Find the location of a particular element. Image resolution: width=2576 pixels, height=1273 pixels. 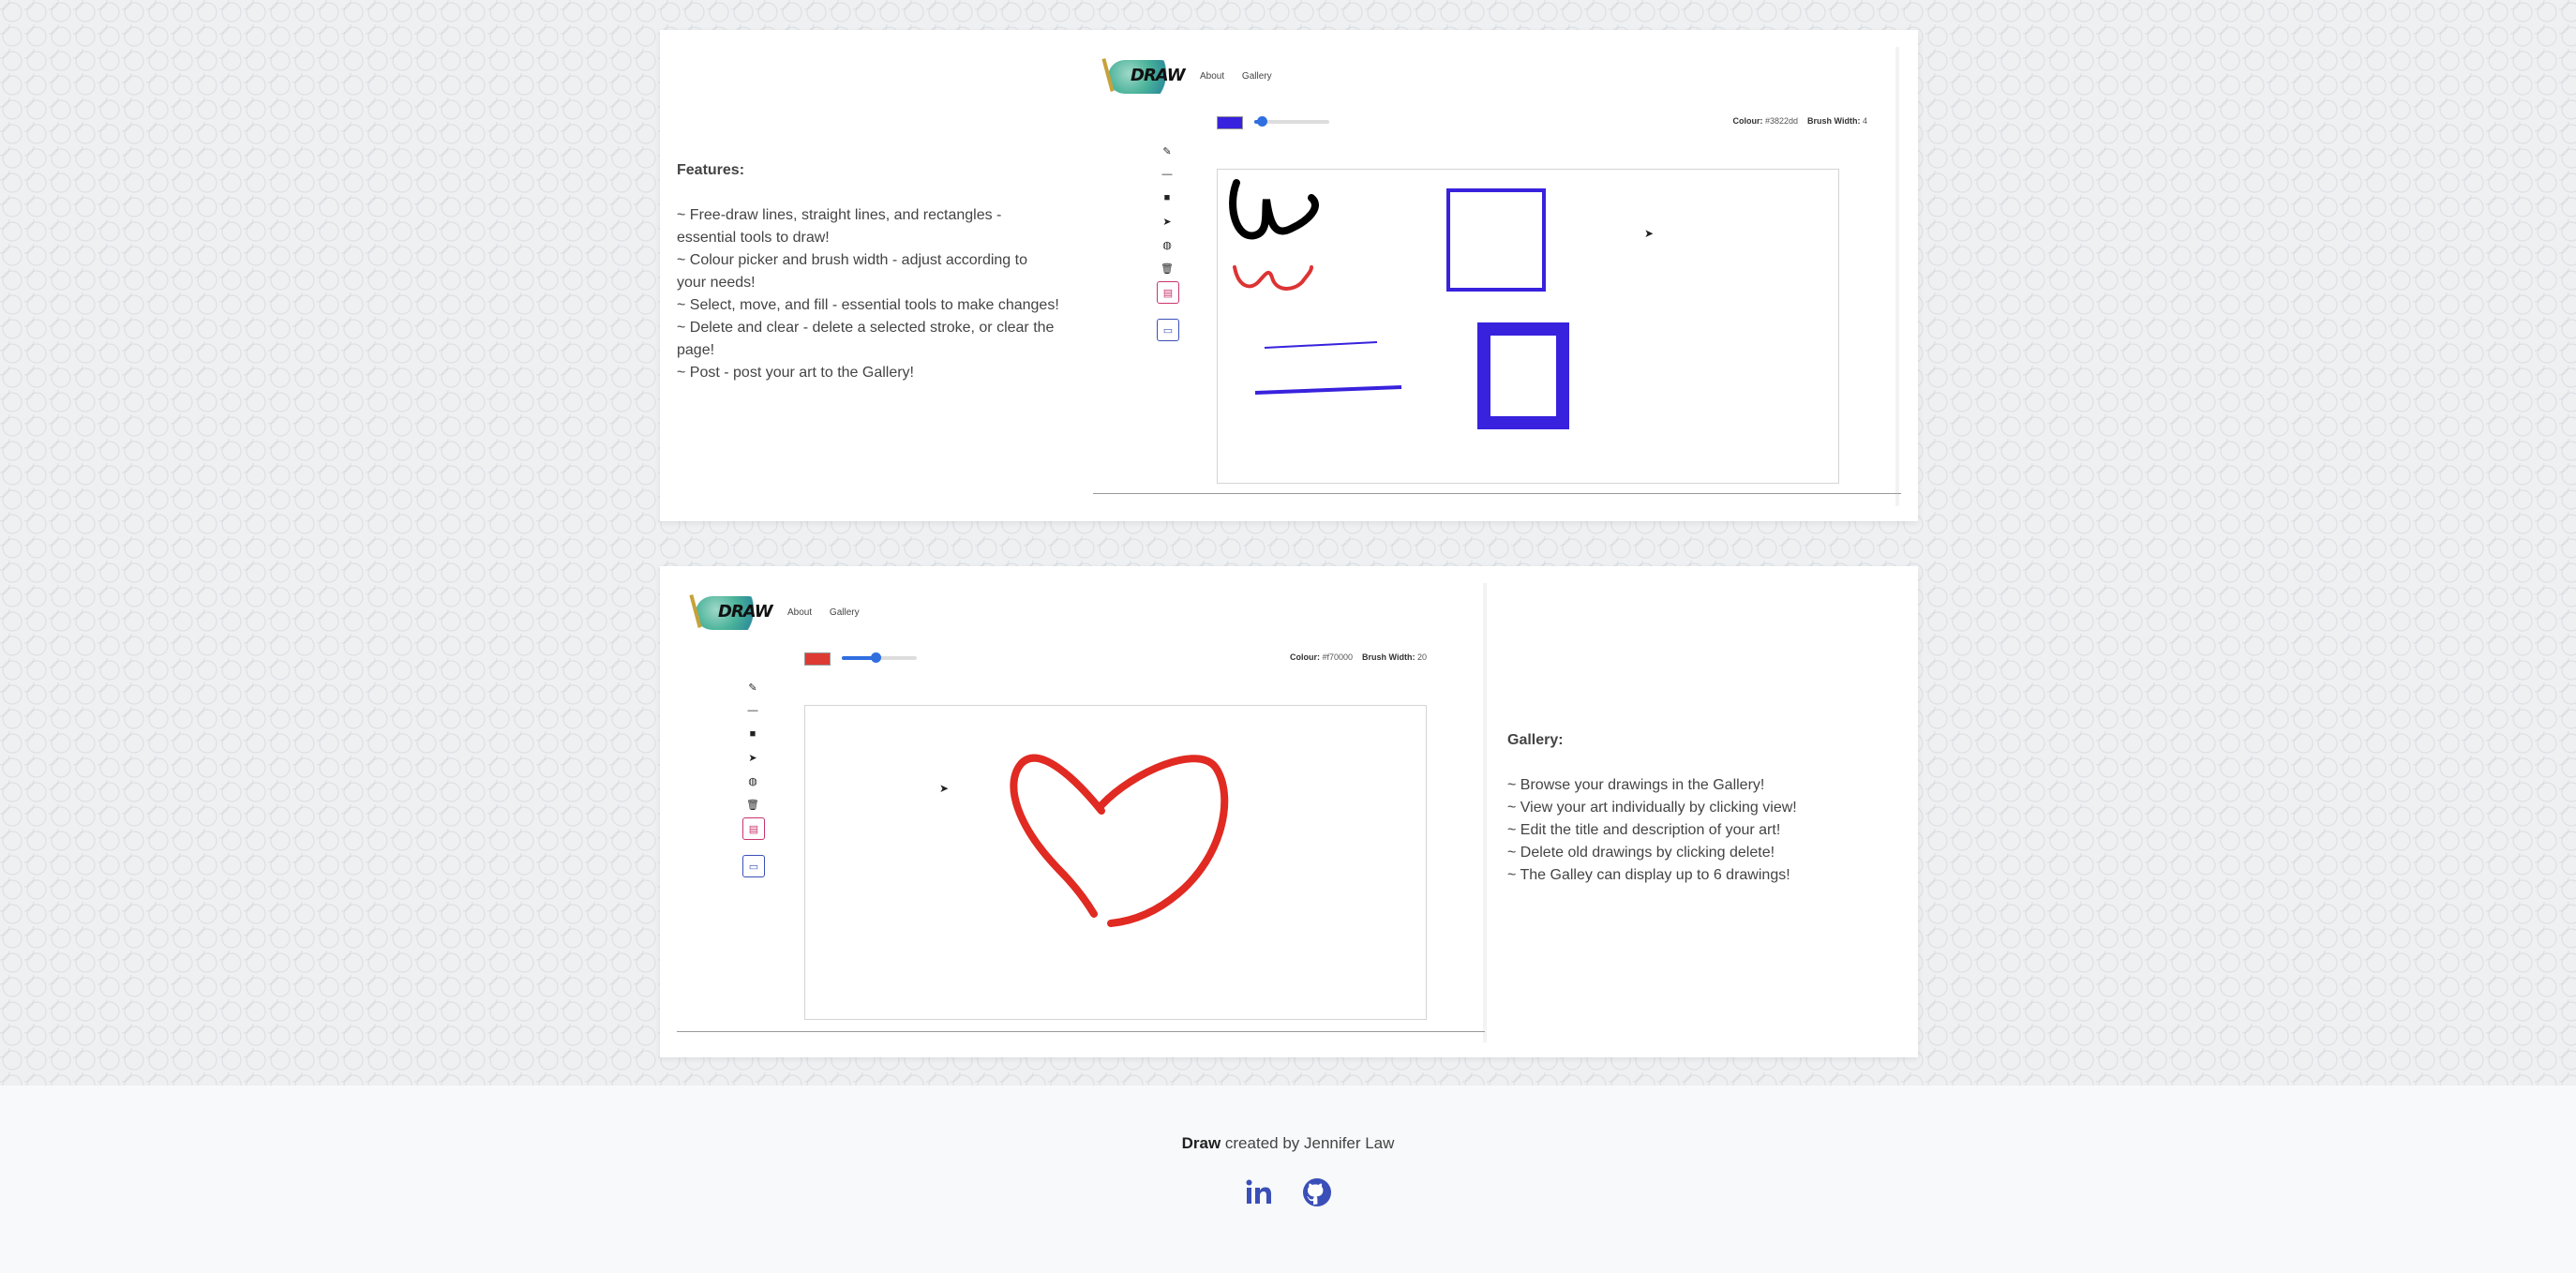

colour-value: #3822dd is located at coordinates (1781, 121).